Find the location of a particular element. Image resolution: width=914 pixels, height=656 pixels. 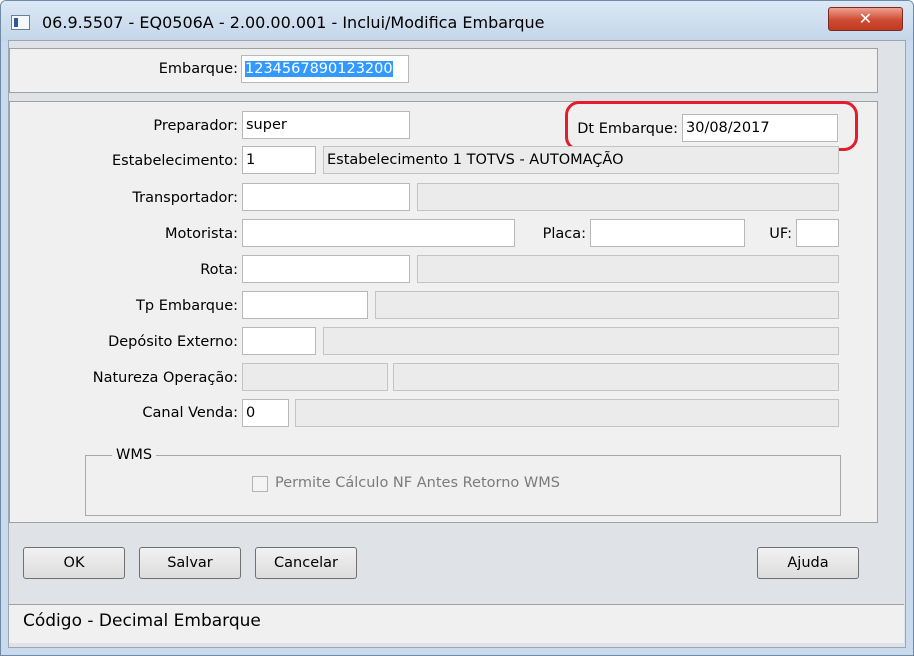

embarque-value: 1234567890123200 is located at coordinates (319, 69).